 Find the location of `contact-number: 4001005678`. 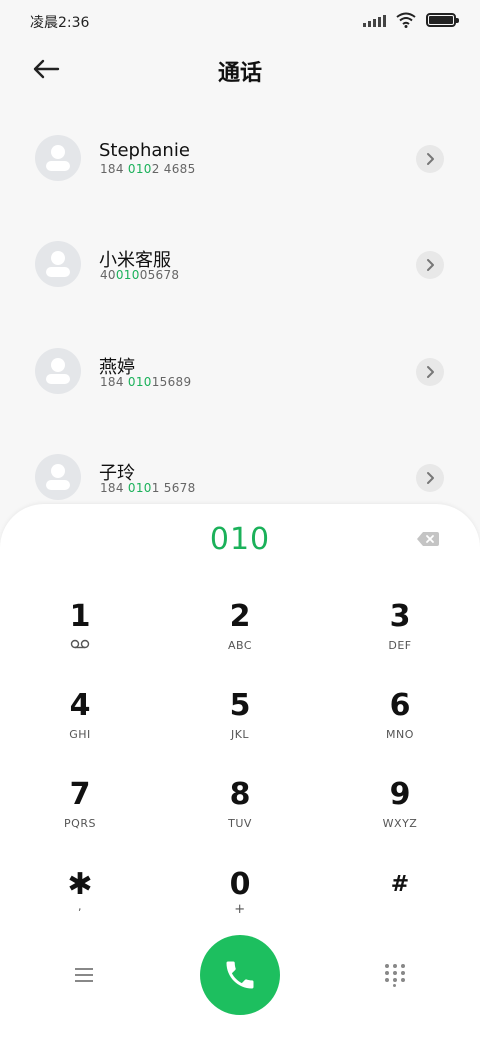

contact-number: 4001005678 is located at coordinates (140, 275).